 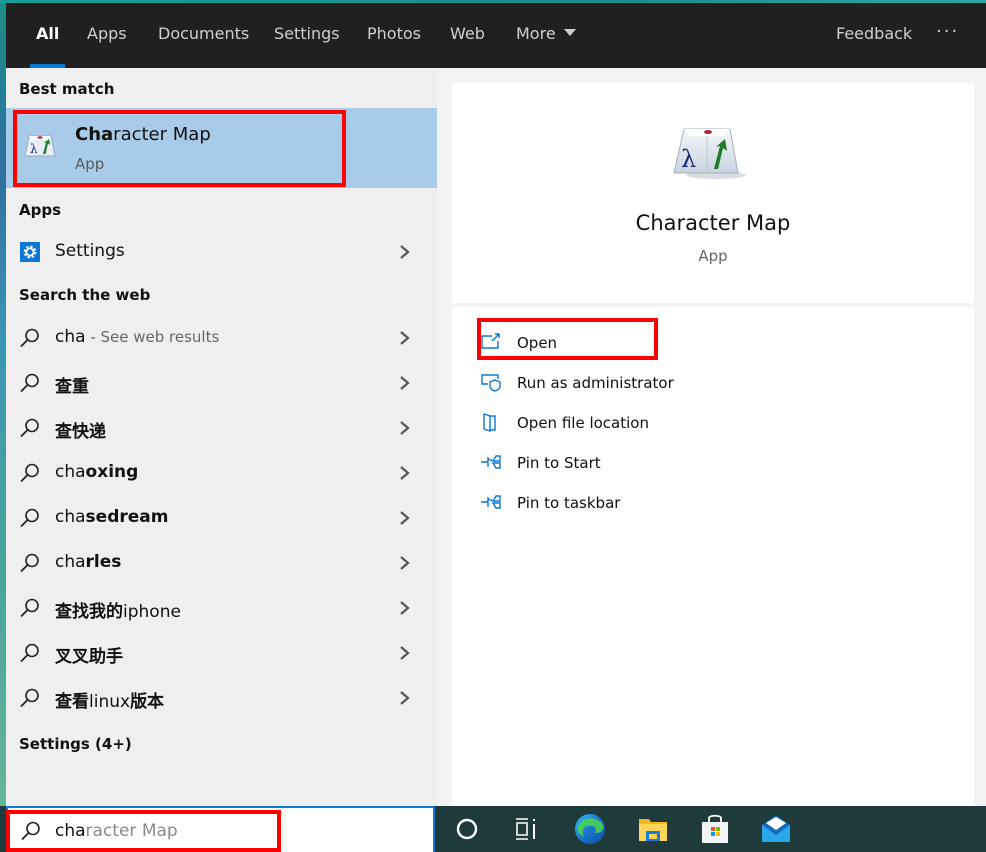 What do you see at coordinates (72, 387) in the screenshot?
I see `web-result-label: 查重` at bounding box center [72, 387].